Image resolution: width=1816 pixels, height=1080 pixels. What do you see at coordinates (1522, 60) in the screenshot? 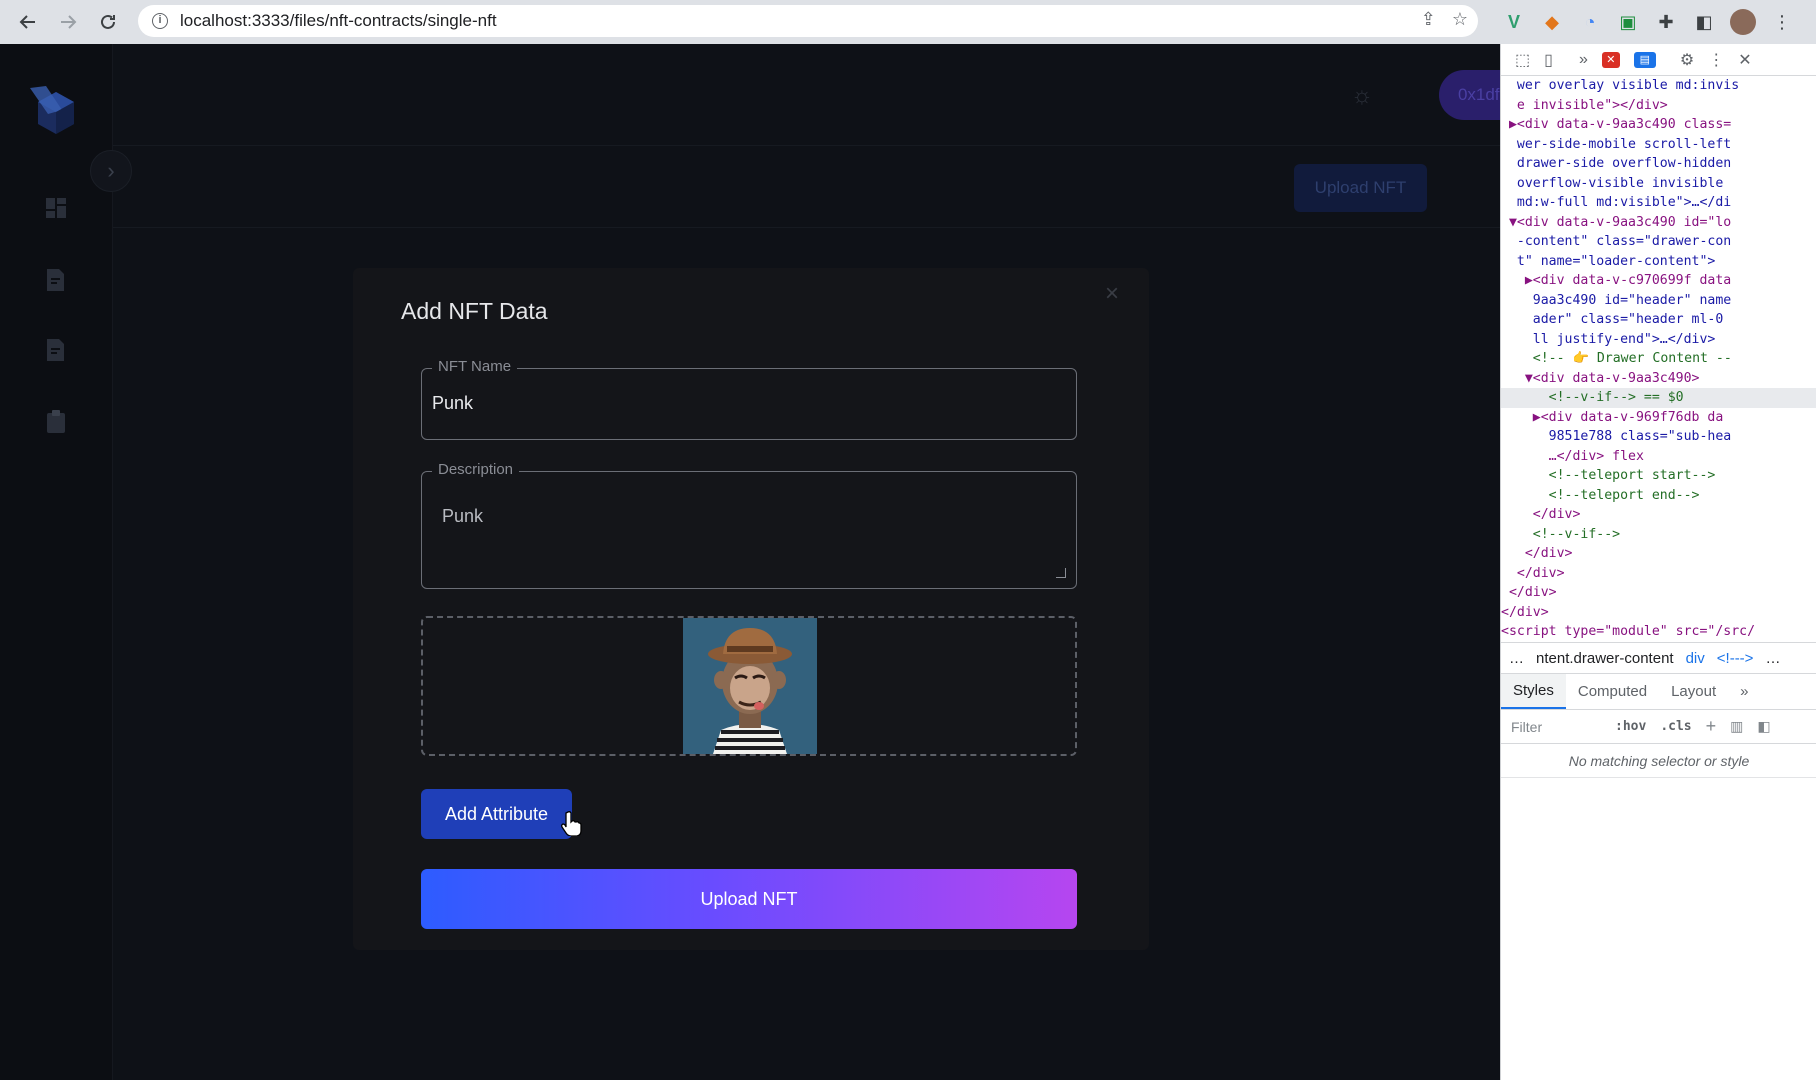
I see `inspect-element-icon: ⬚` at bounding box center [1522, 60].